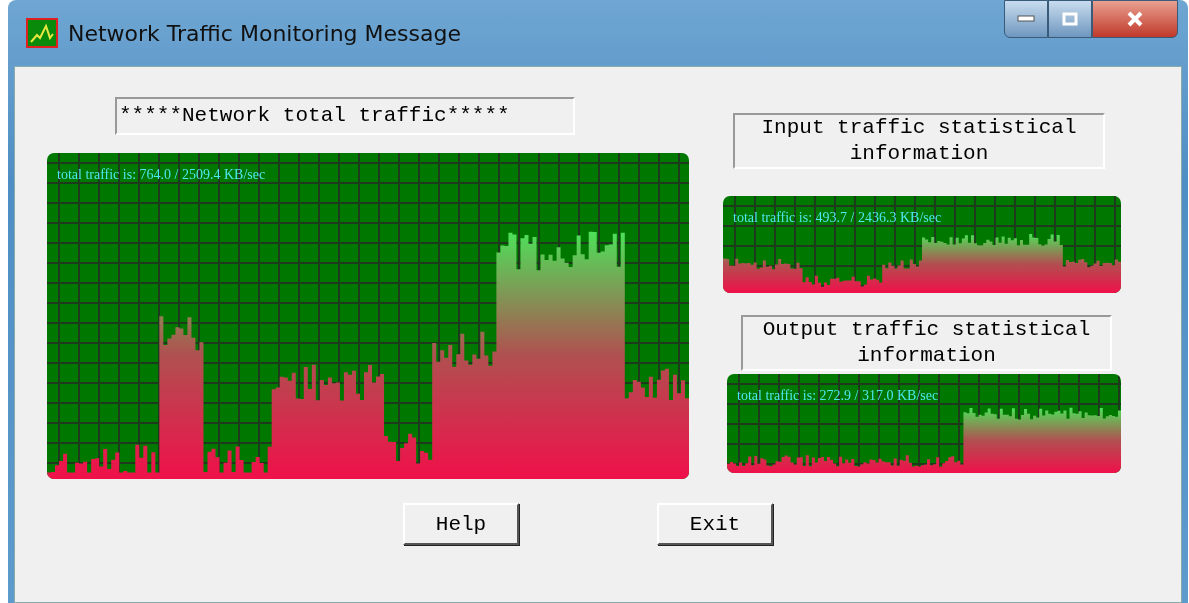 The width and height of the screenshot is (1189, 603). Describe the element at coordinates (42, 33) in the screenshot. I see `chart-icon` at that location.